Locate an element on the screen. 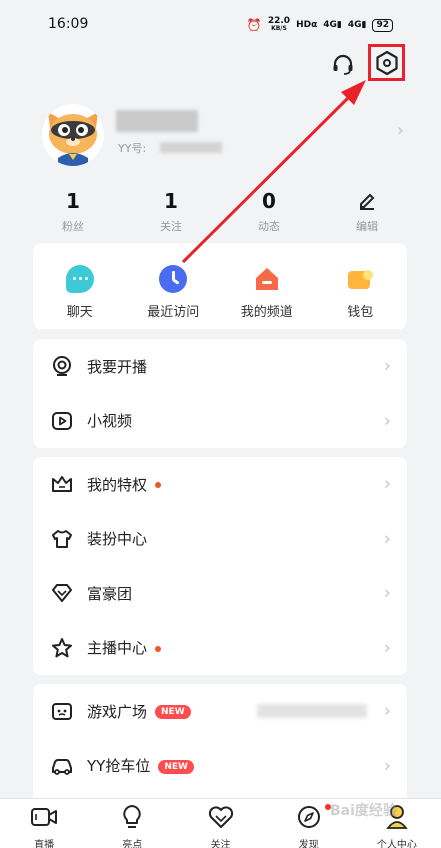  menu-item-parking: YY抢车位 NEW › is located at coordinates (220, 766).